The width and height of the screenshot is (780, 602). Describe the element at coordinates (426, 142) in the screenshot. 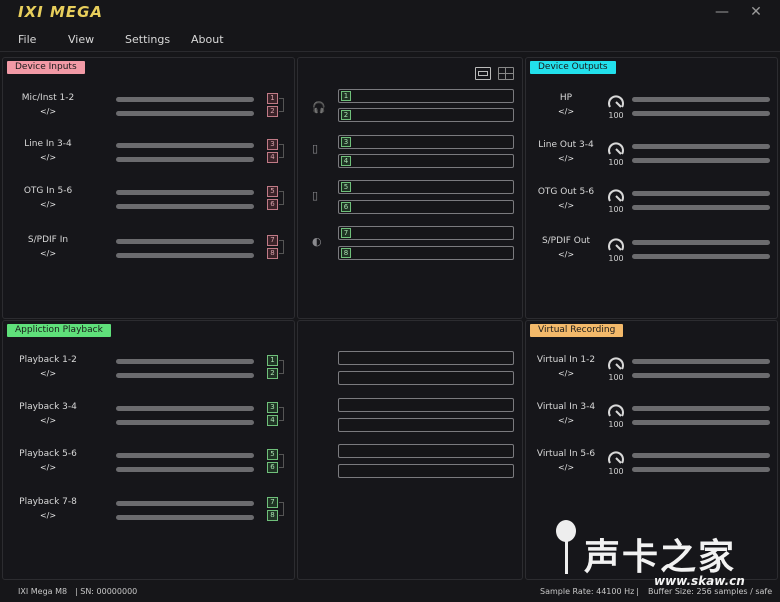

I see `routing-slot-3: 3` at that location.